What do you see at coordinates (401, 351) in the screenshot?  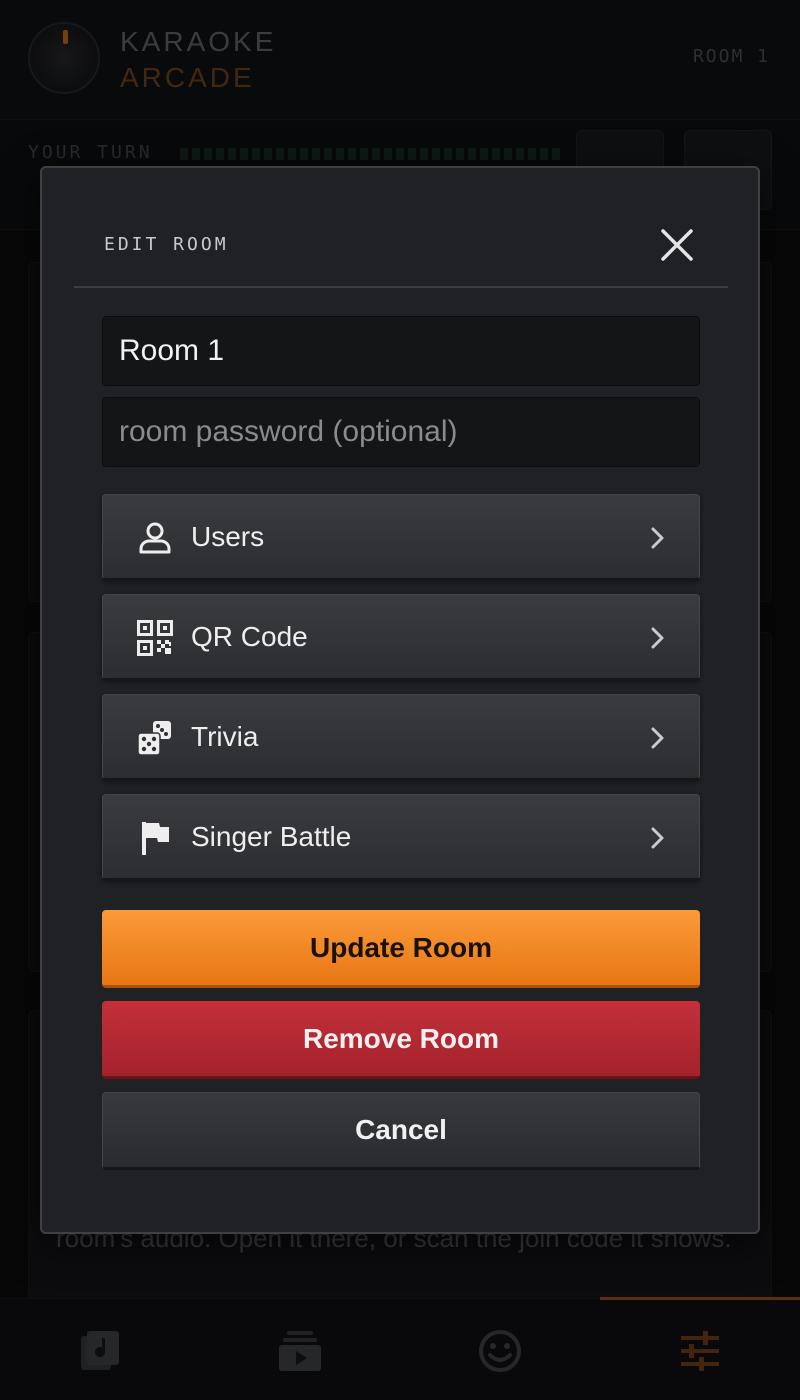 I see `room-name-input` at bounding box center [401, 351].